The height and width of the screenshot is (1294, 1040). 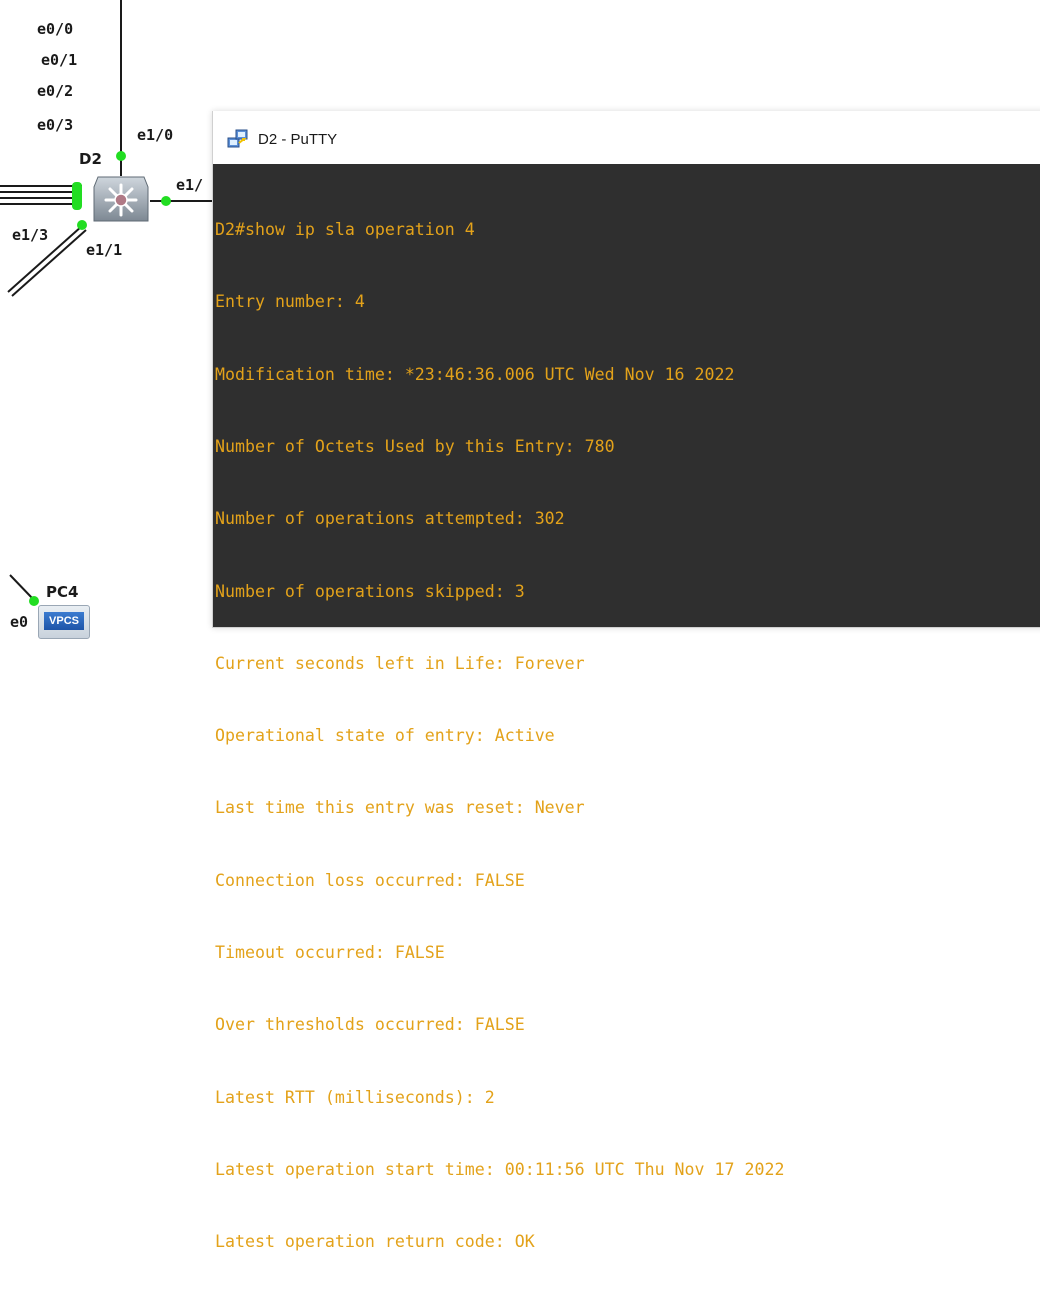 I want to click on terminal-line: Number of operations skipped: 3, so click(x=370, y=591).